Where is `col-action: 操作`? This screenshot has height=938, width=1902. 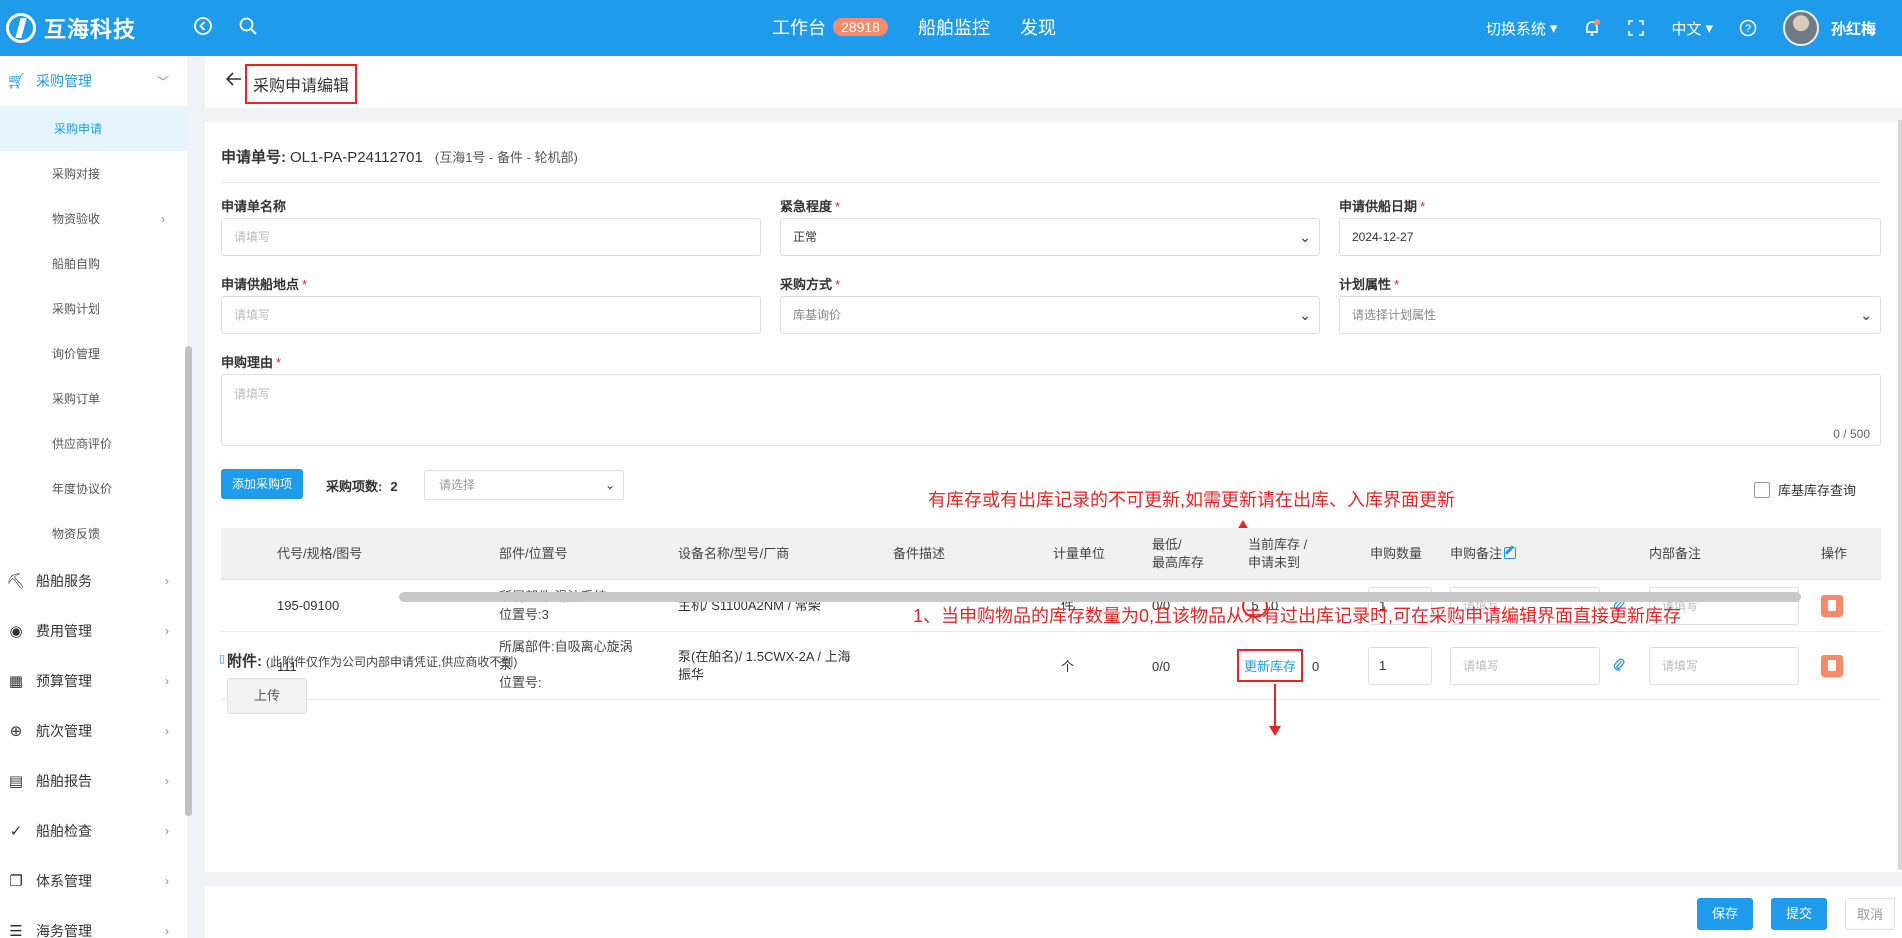
col-action: 操作 is located at coordinates (1834, 553).